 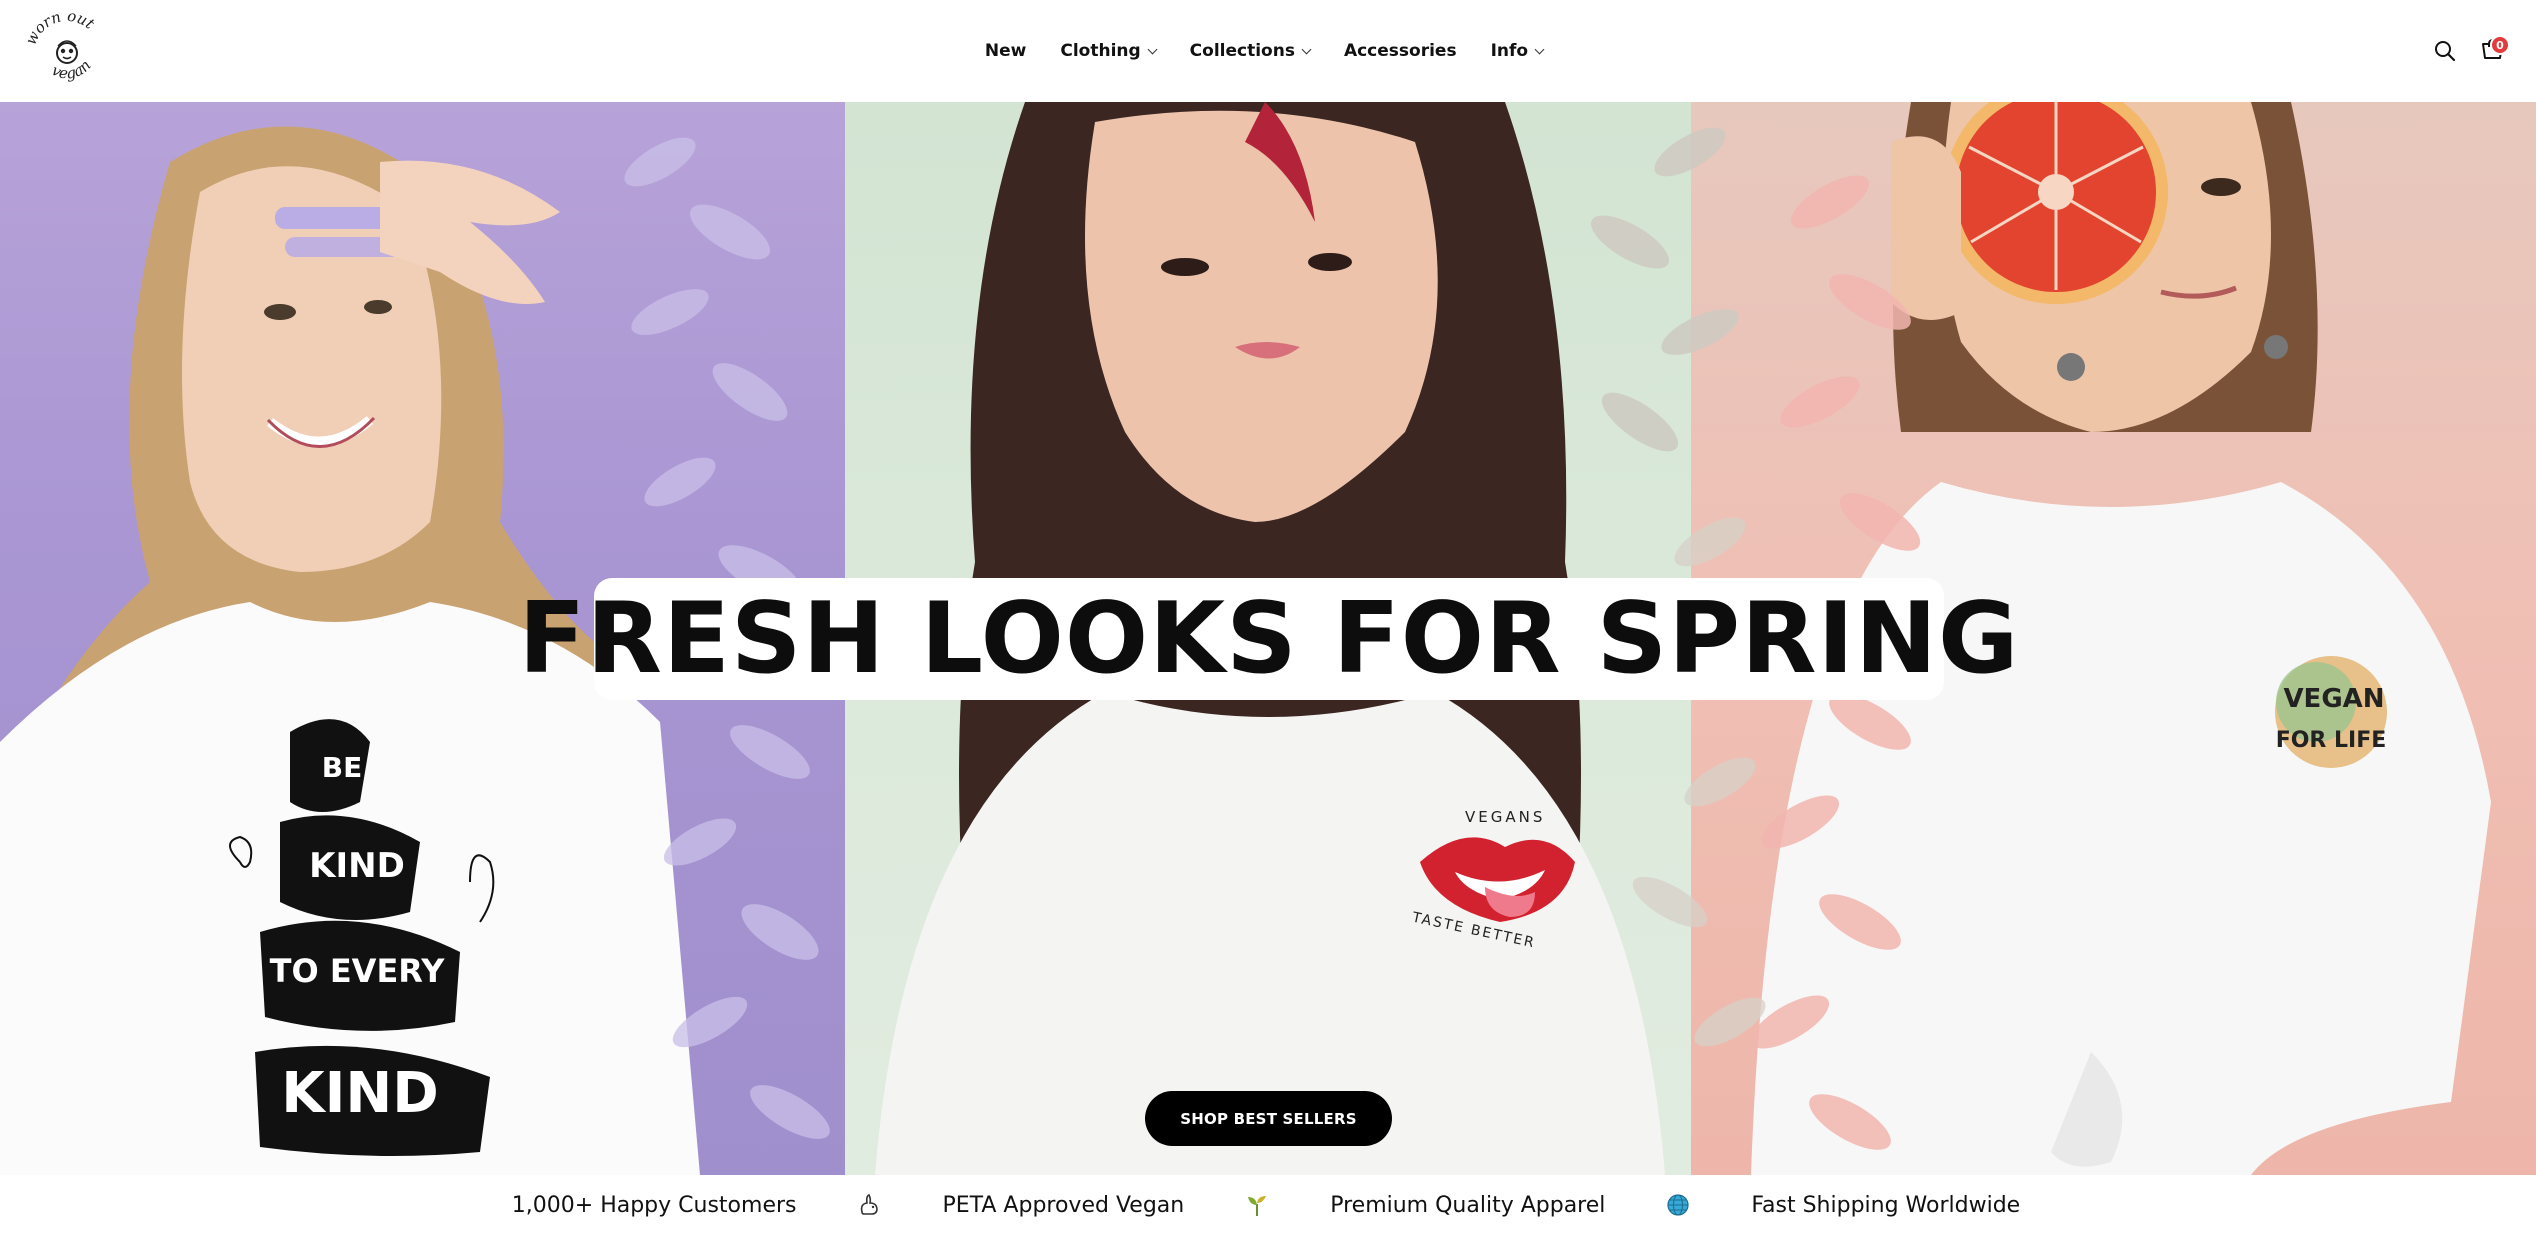 What do you see at coordinates (1063, 1205) in the screenshot?
I see `trust-item-peta: PETA Approved Vegan` at bounding box center [1063, 1205].